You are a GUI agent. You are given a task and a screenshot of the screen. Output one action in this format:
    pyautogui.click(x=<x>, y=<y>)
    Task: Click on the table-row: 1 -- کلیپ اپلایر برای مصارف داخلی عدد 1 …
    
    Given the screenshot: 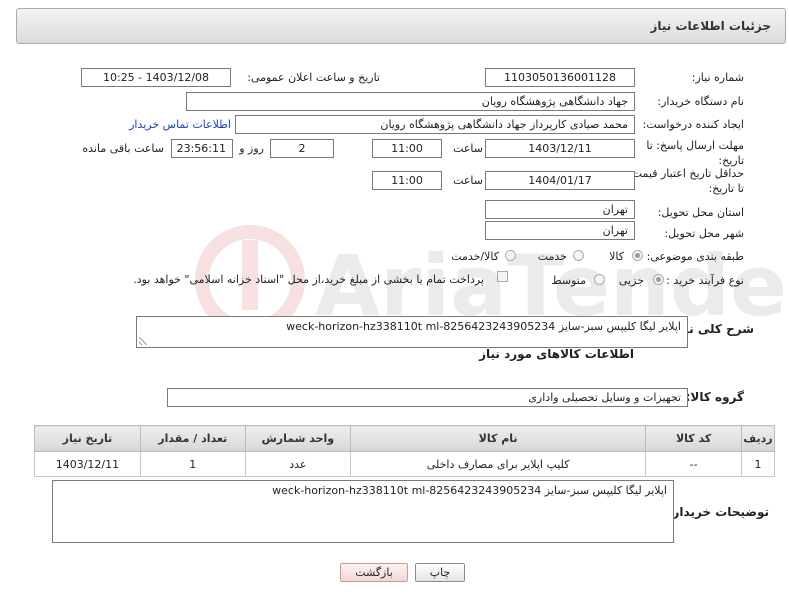 What is the action you would take?
    pyautogui.click(x=404, y=464)
    